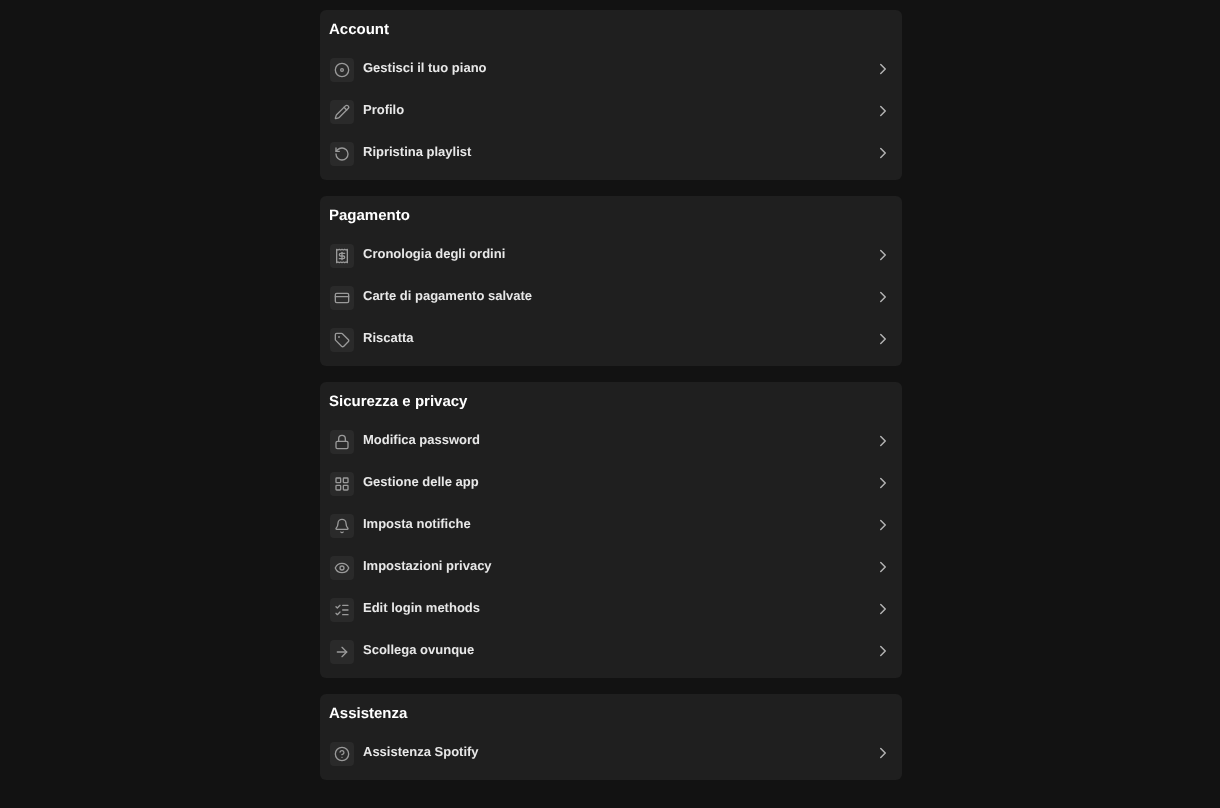 The width and height of the screenshot is (1220, 808). I want to click on eye-icon, so click(341, 567).